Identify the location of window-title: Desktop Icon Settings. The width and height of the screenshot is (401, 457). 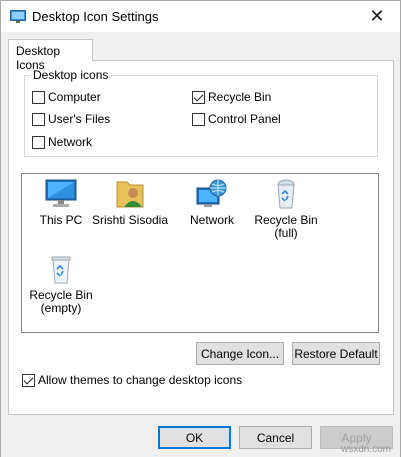
(95, 16).